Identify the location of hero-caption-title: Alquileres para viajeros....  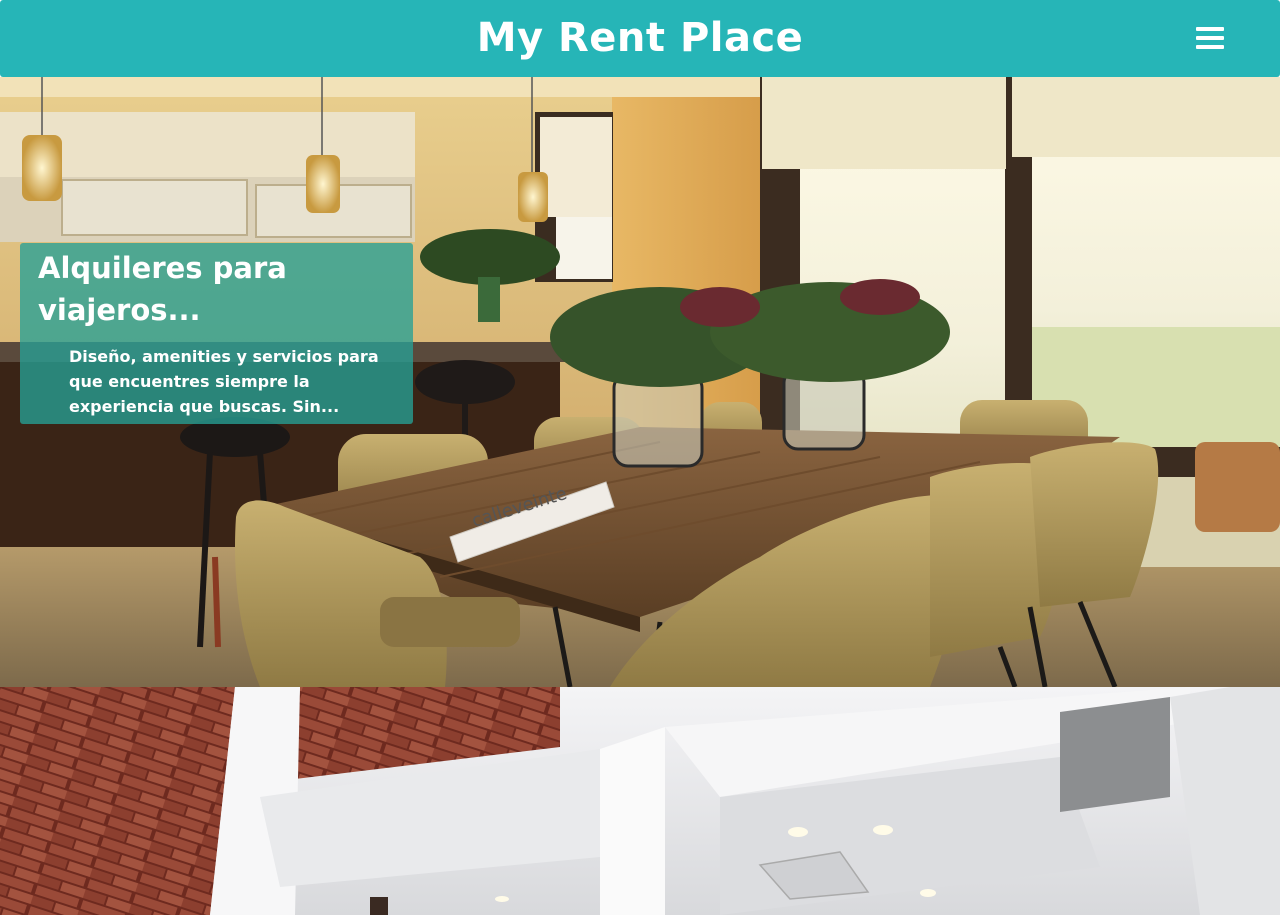
(162, 289).